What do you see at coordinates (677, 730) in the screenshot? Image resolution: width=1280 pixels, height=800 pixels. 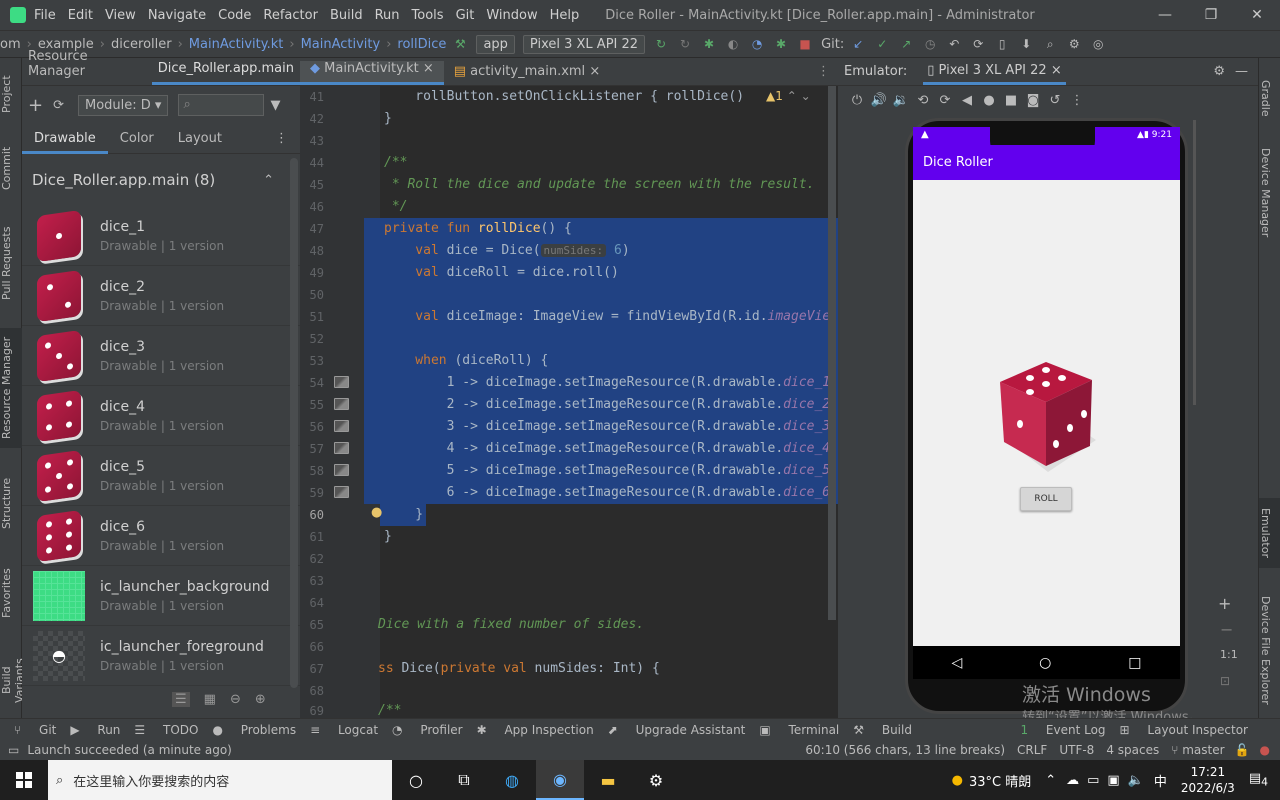 I see `tool-upgrade-assistant: ⬈ Upgrade Assistant` at bounding box center [677, 730].